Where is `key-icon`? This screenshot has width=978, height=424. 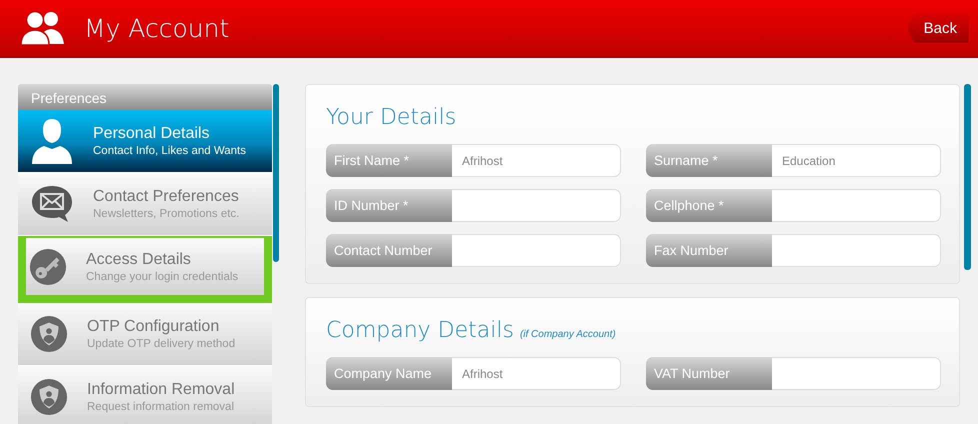
key-icon is located at coordinates (48, 267).